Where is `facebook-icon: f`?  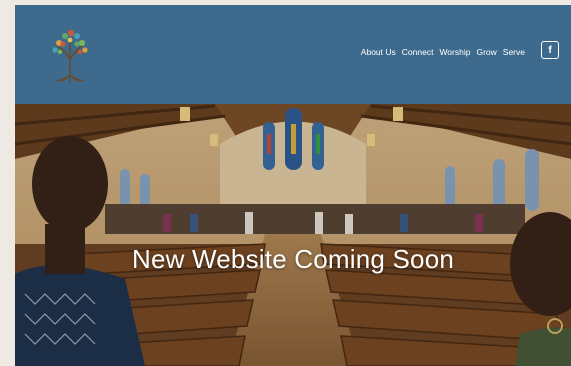
facebook-icon: f is located at coordinates (550, 50).